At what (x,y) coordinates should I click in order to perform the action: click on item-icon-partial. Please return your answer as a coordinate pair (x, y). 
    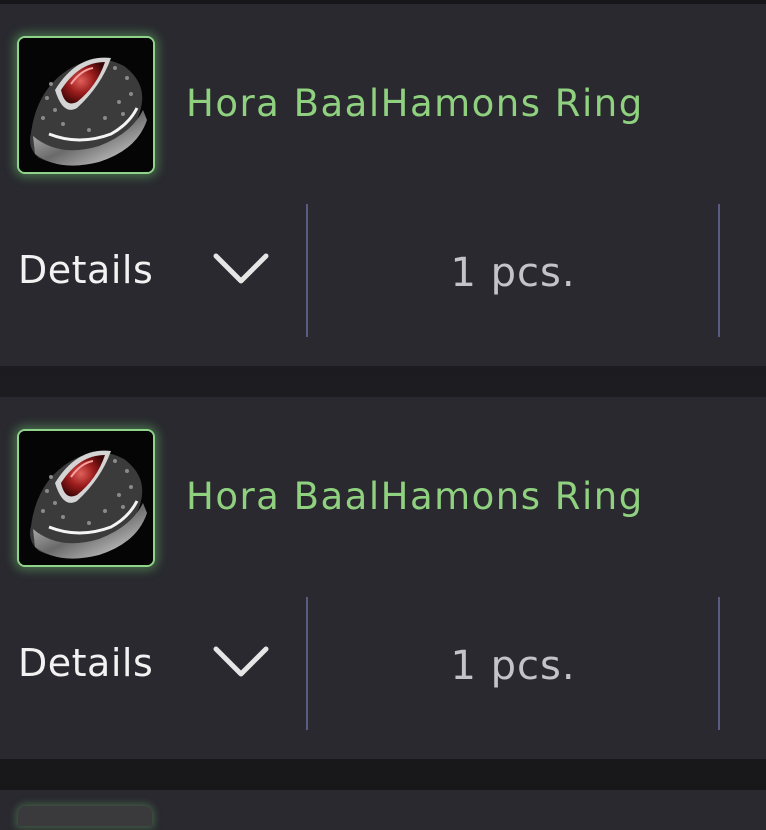
    Looking at the image, I should click on (85, 816).